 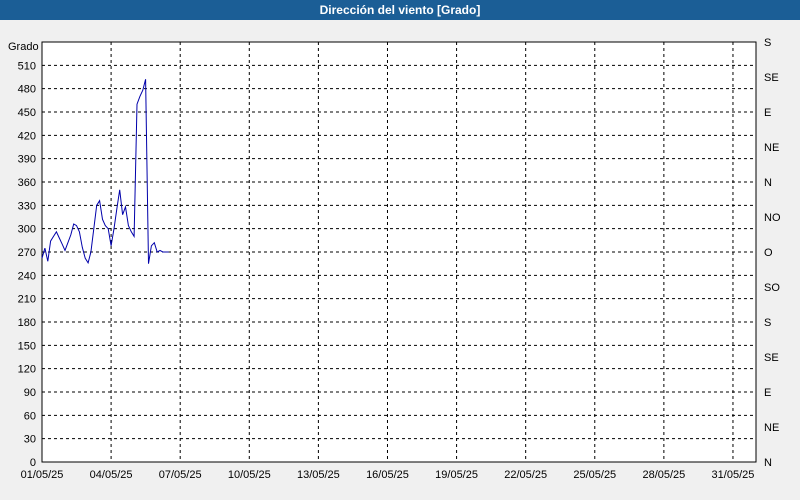 I want to click on y-tick-label: 360, so click(x=27, y=183).